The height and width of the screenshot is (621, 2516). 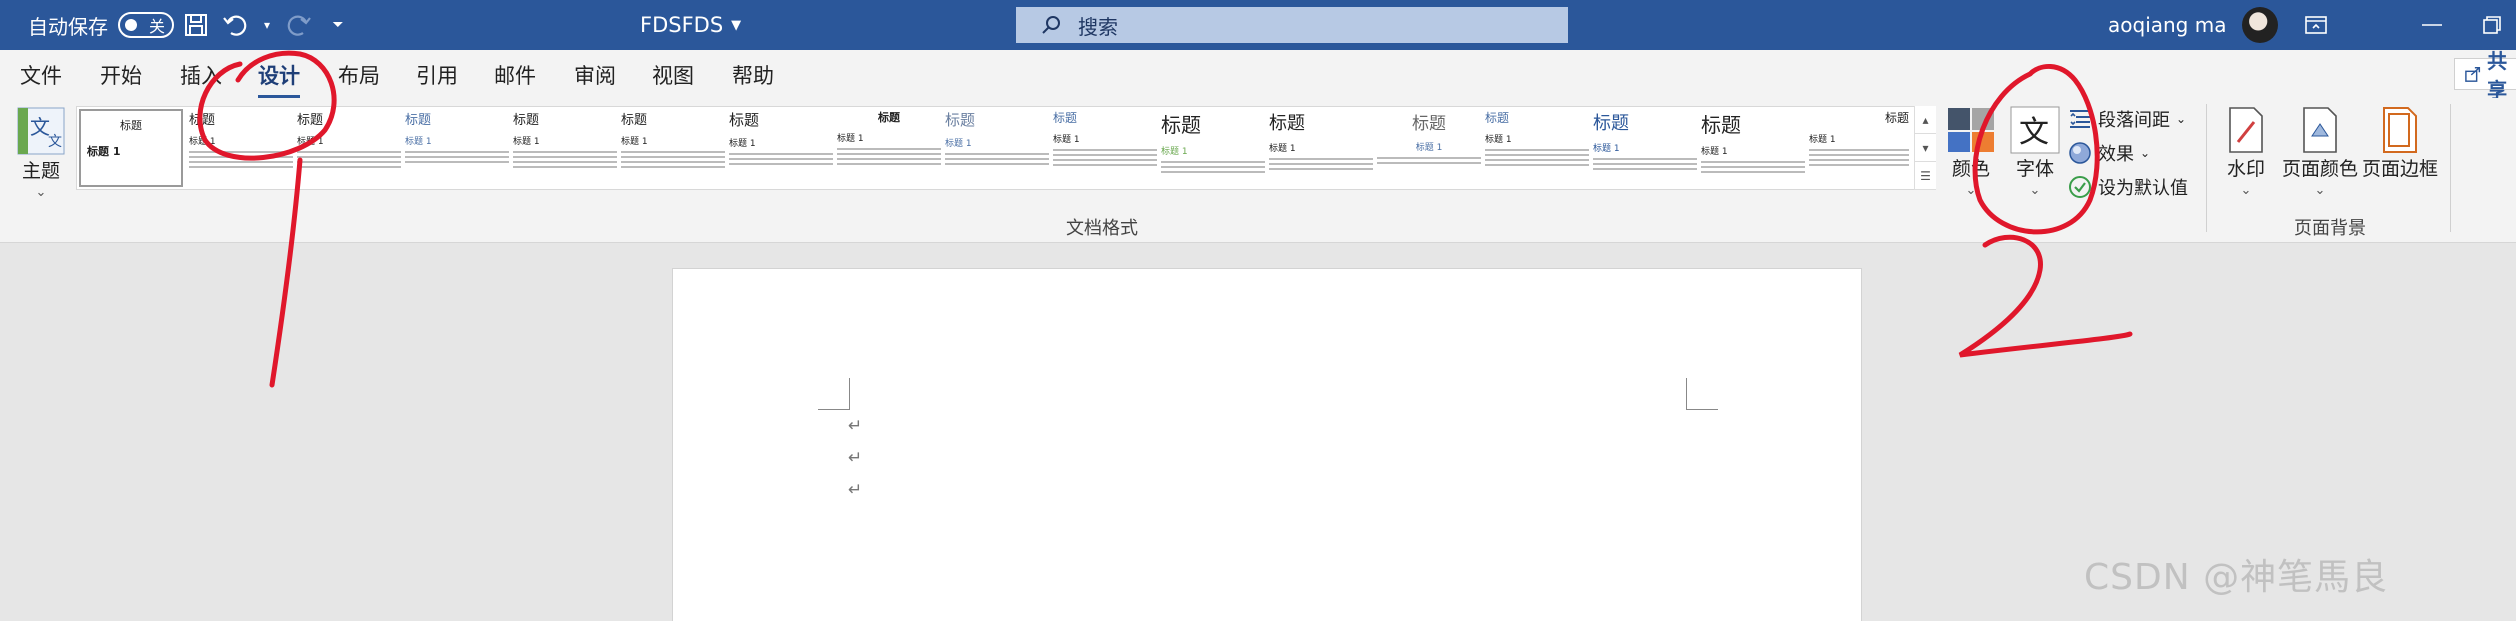 I want to click on tab-home: 开始, so click(x=121, y=75).